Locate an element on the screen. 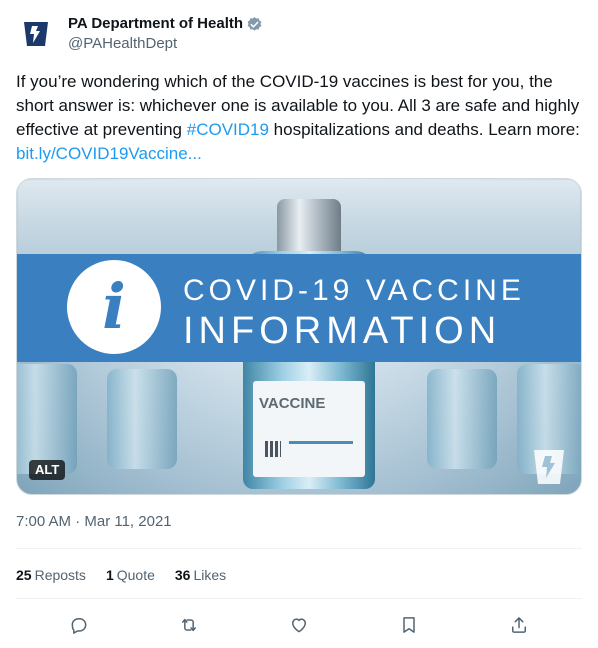 The width and height of the screenshot is (598, 648). tweet-header: PA Department of Health @PAHealthDept is located at coordinates (299, 34).